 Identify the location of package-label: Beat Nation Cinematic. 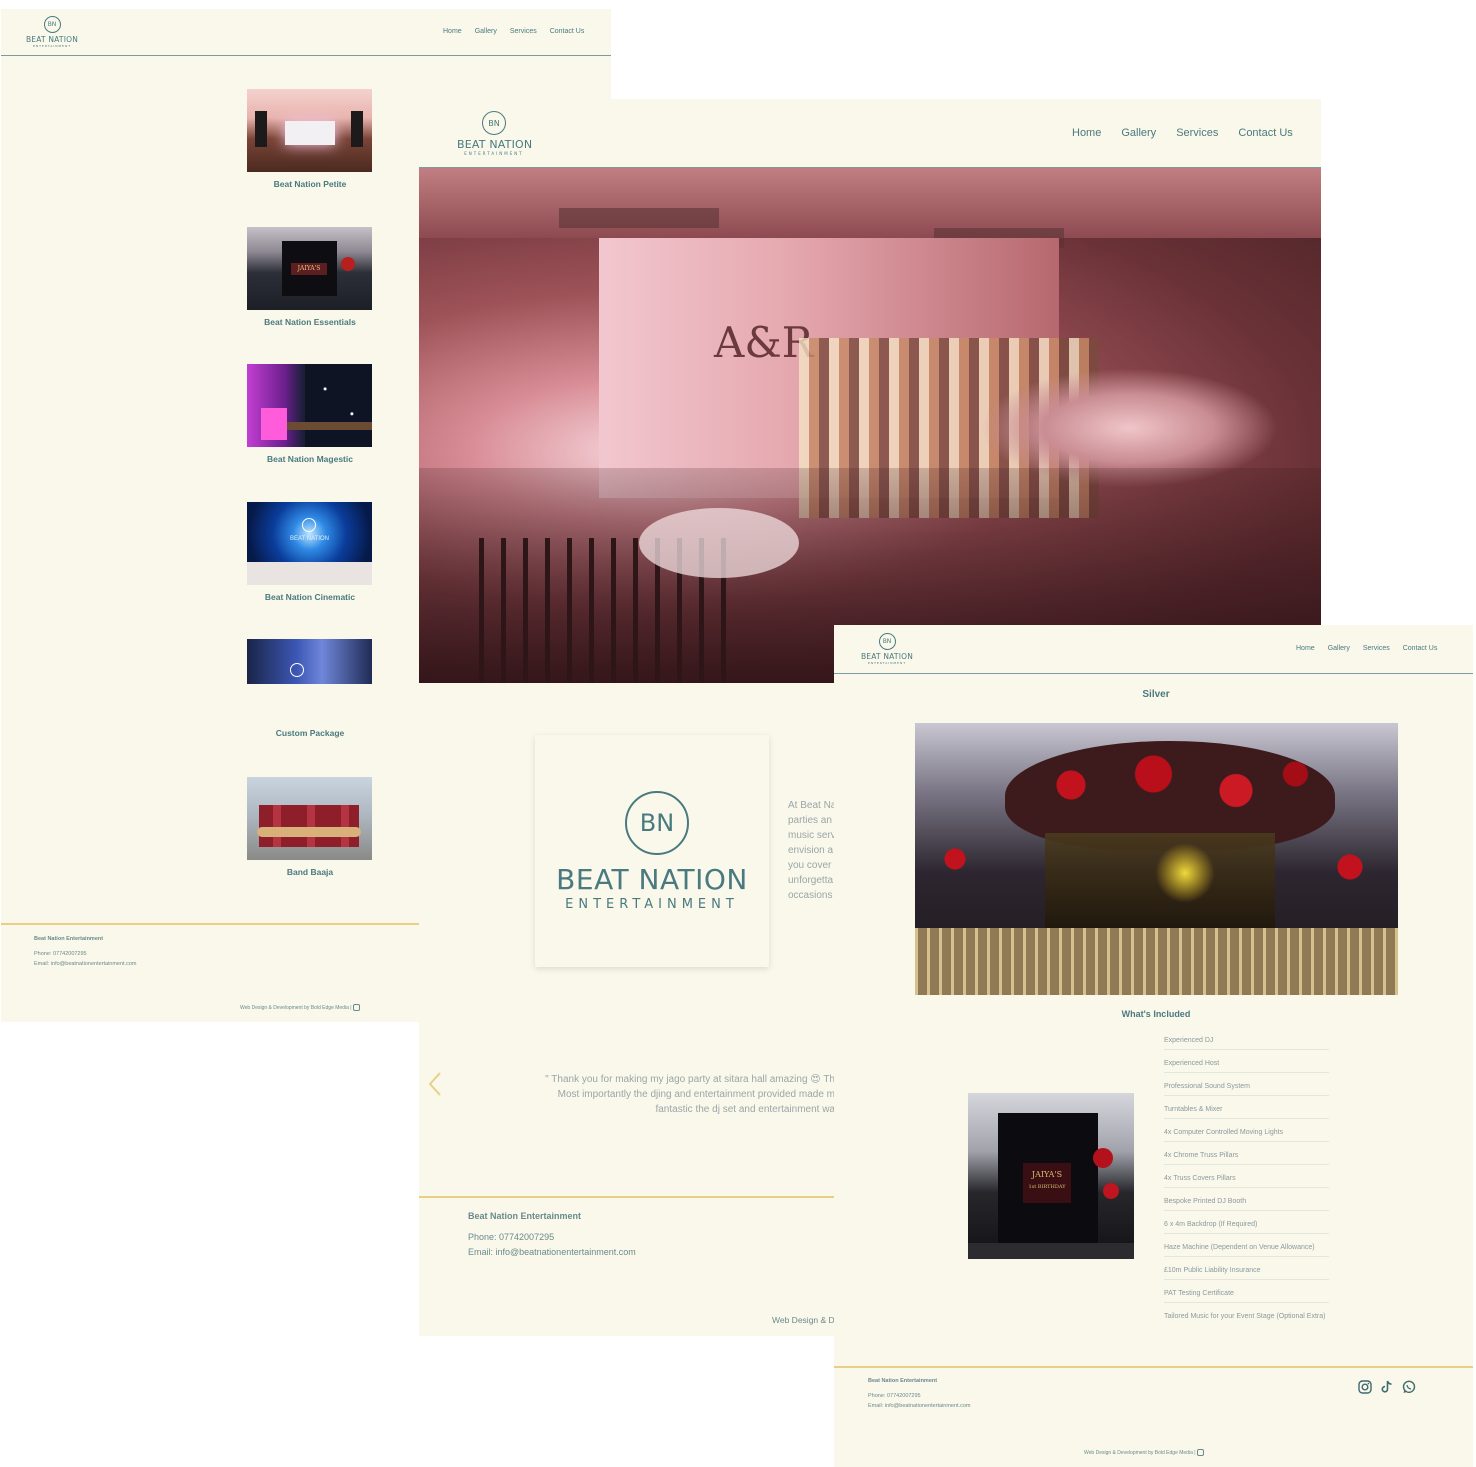
(310, 597).